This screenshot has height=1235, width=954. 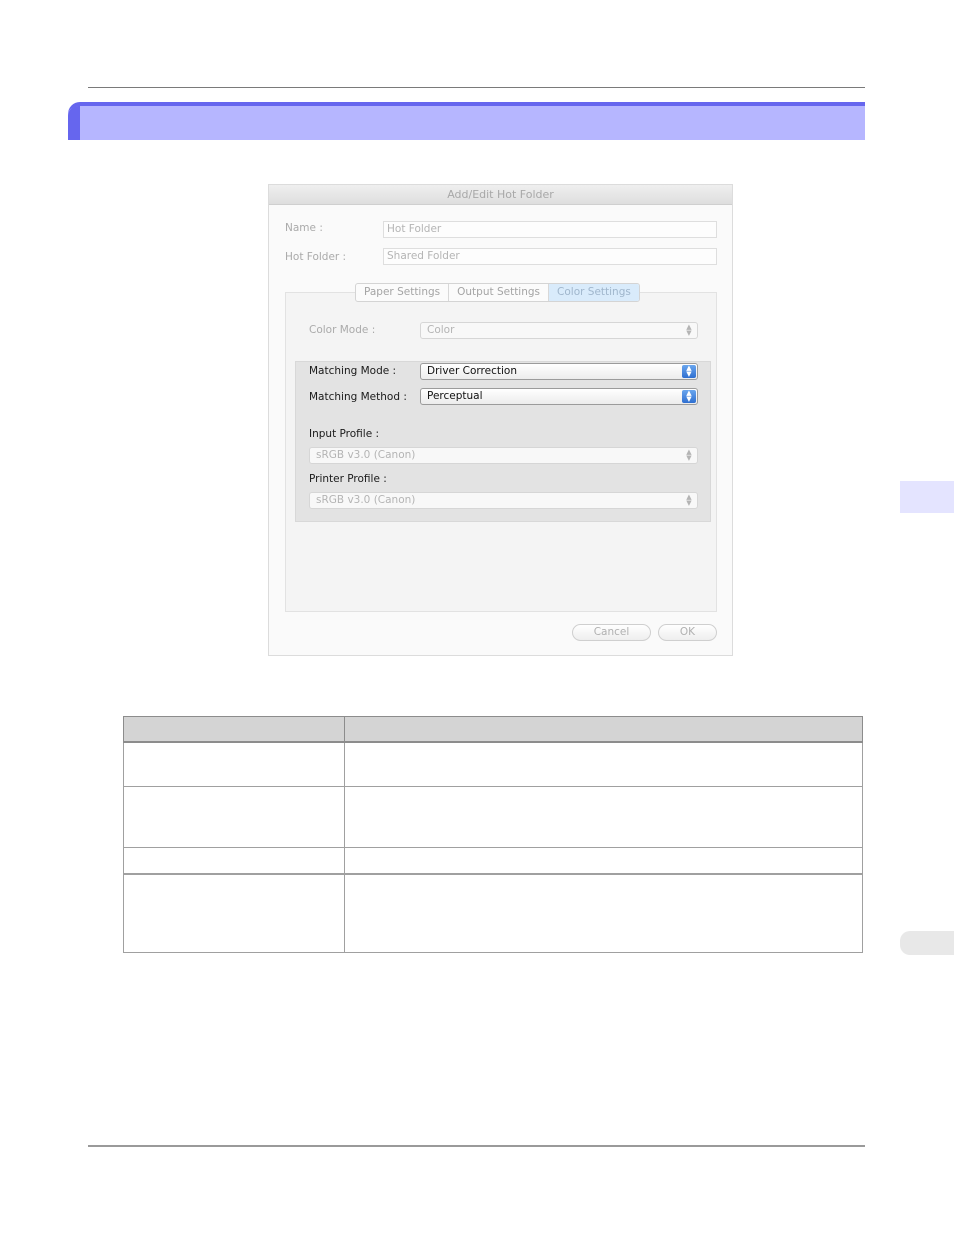 What do you see at coordinates (441, 330) in the screenshot?
I see `color-mode-value: Color` at bounding box center [441, 330].